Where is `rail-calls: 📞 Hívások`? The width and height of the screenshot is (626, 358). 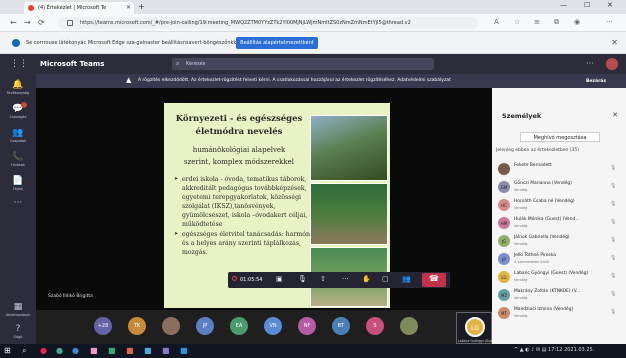
rail-calls: 📞 Hívások is located at coordinates (18, 159).